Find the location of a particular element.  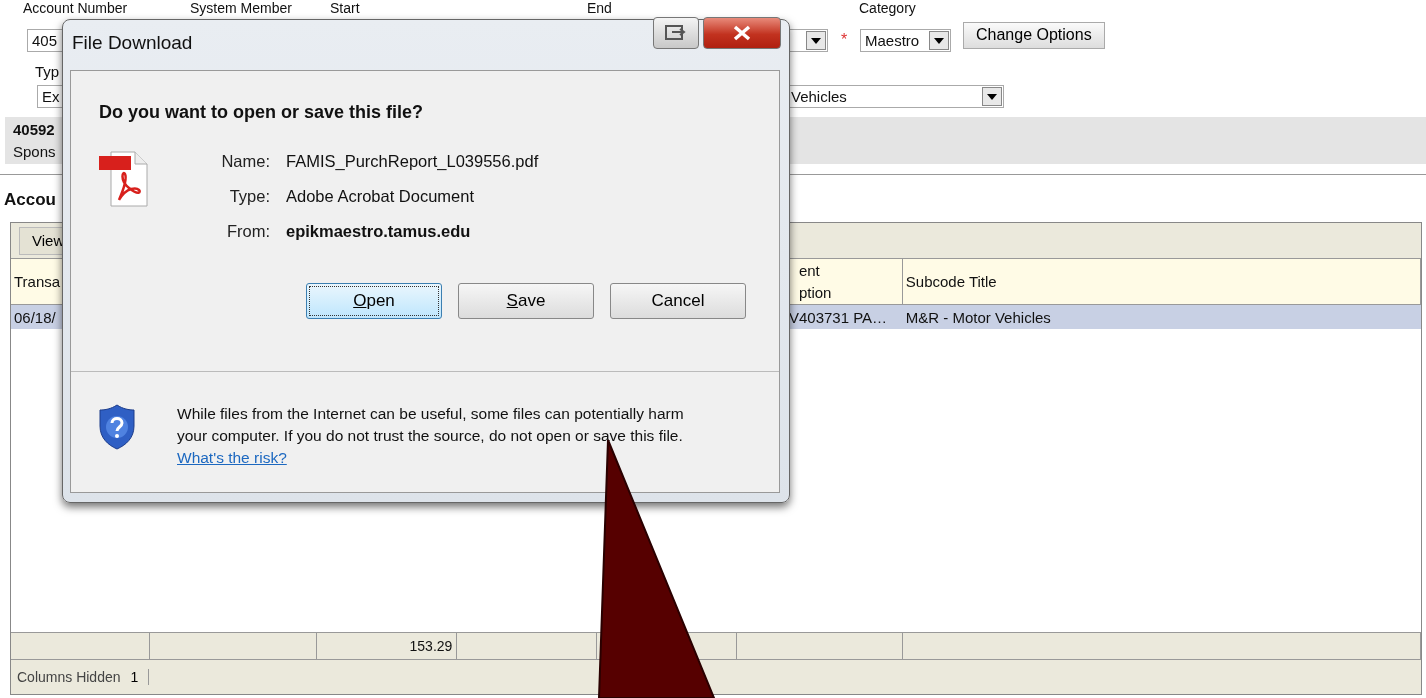

field-label: Typ is located at coordinates (47, 71).